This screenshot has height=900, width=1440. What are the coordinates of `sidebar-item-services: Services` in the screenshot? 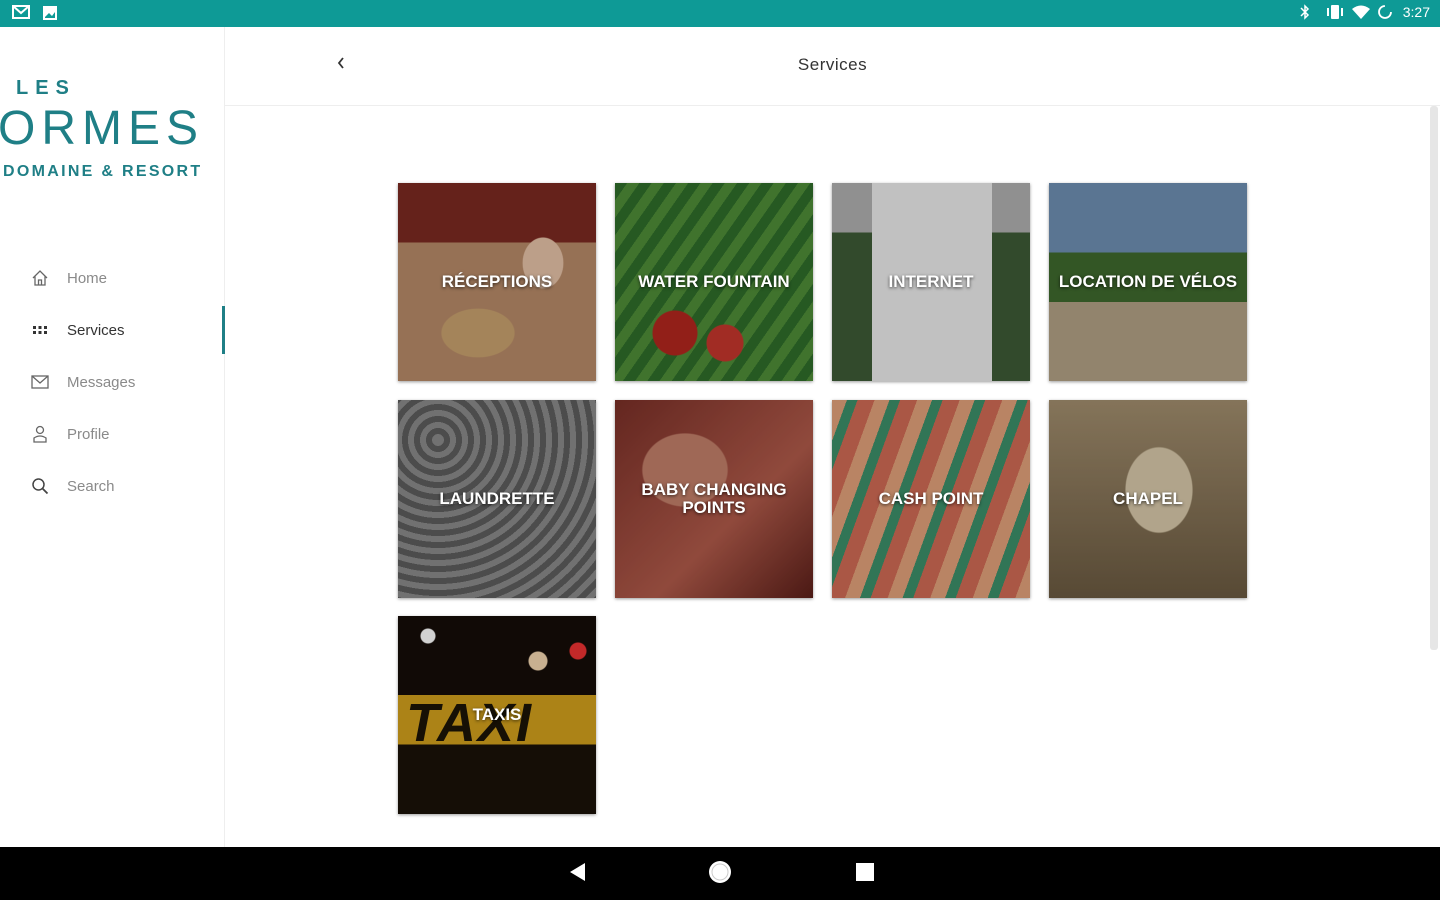 It's located at (112, 330).